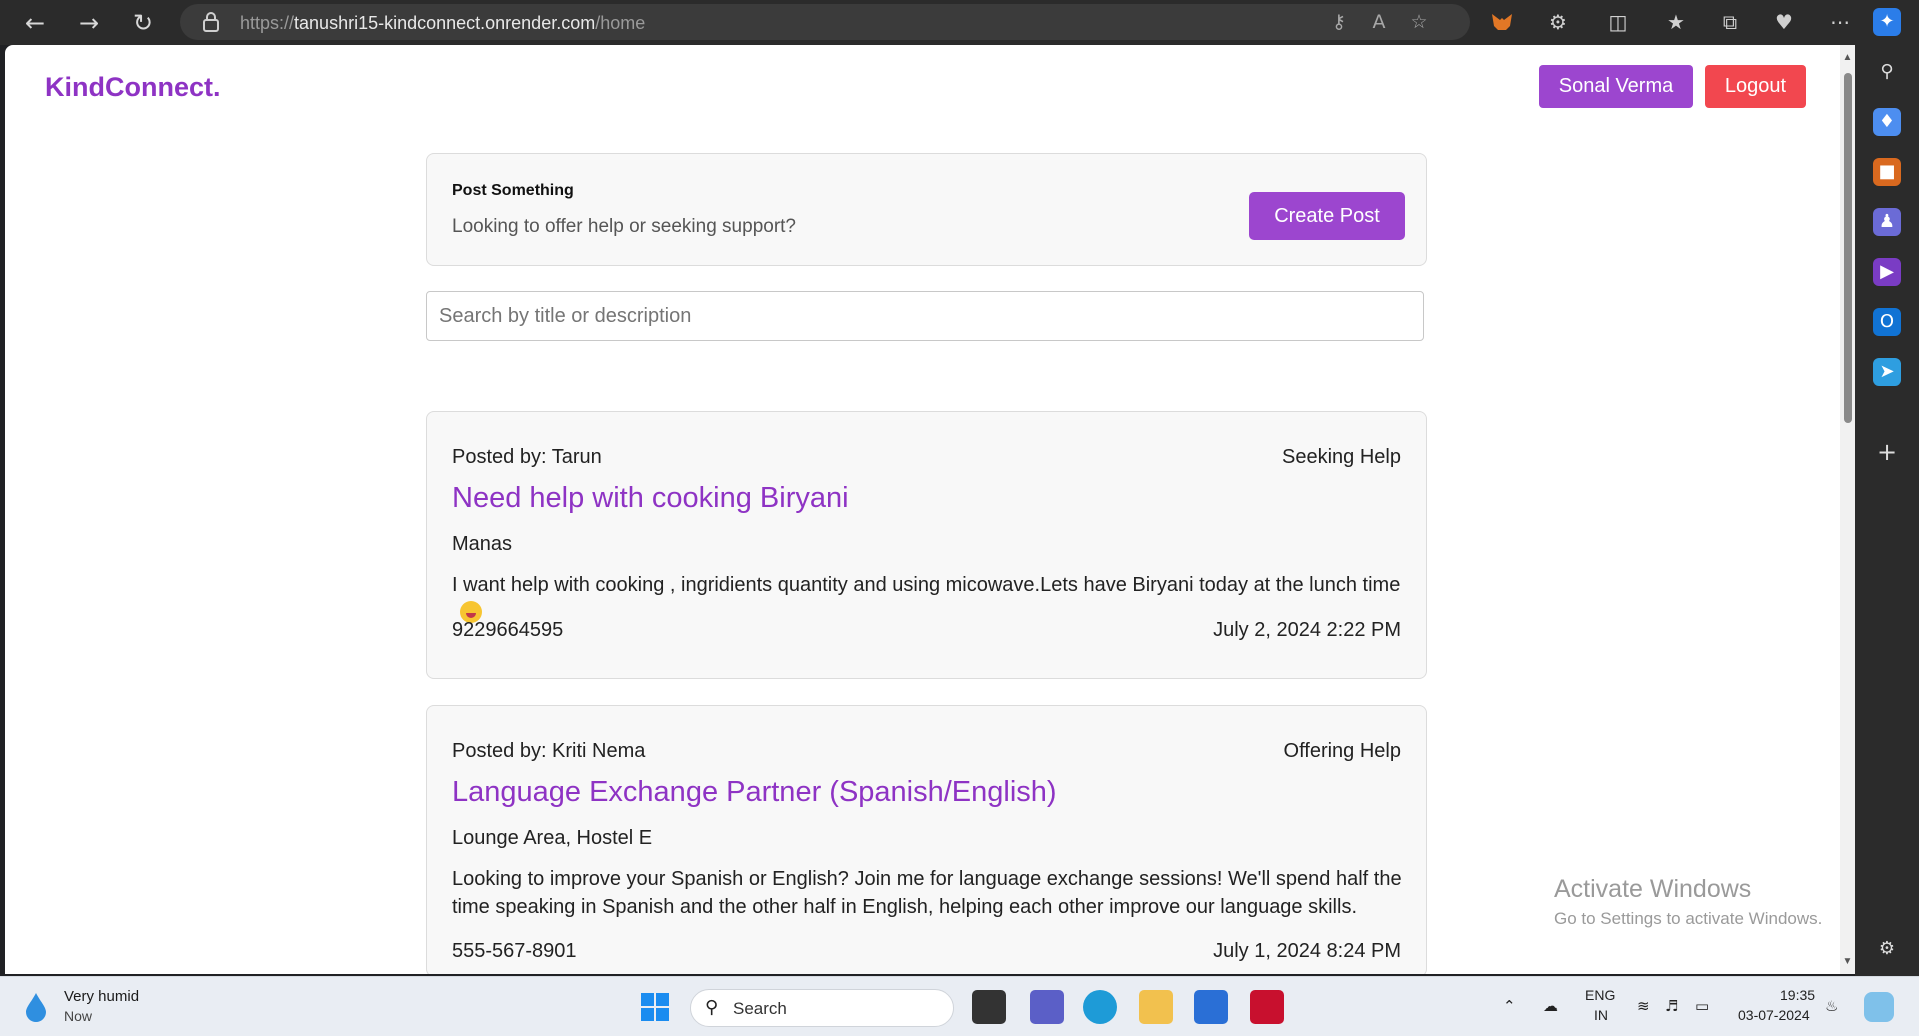  Describe the element at coordinates (1379, 22) in the screenshot. I see `read-aloud-icon: A` at that location.